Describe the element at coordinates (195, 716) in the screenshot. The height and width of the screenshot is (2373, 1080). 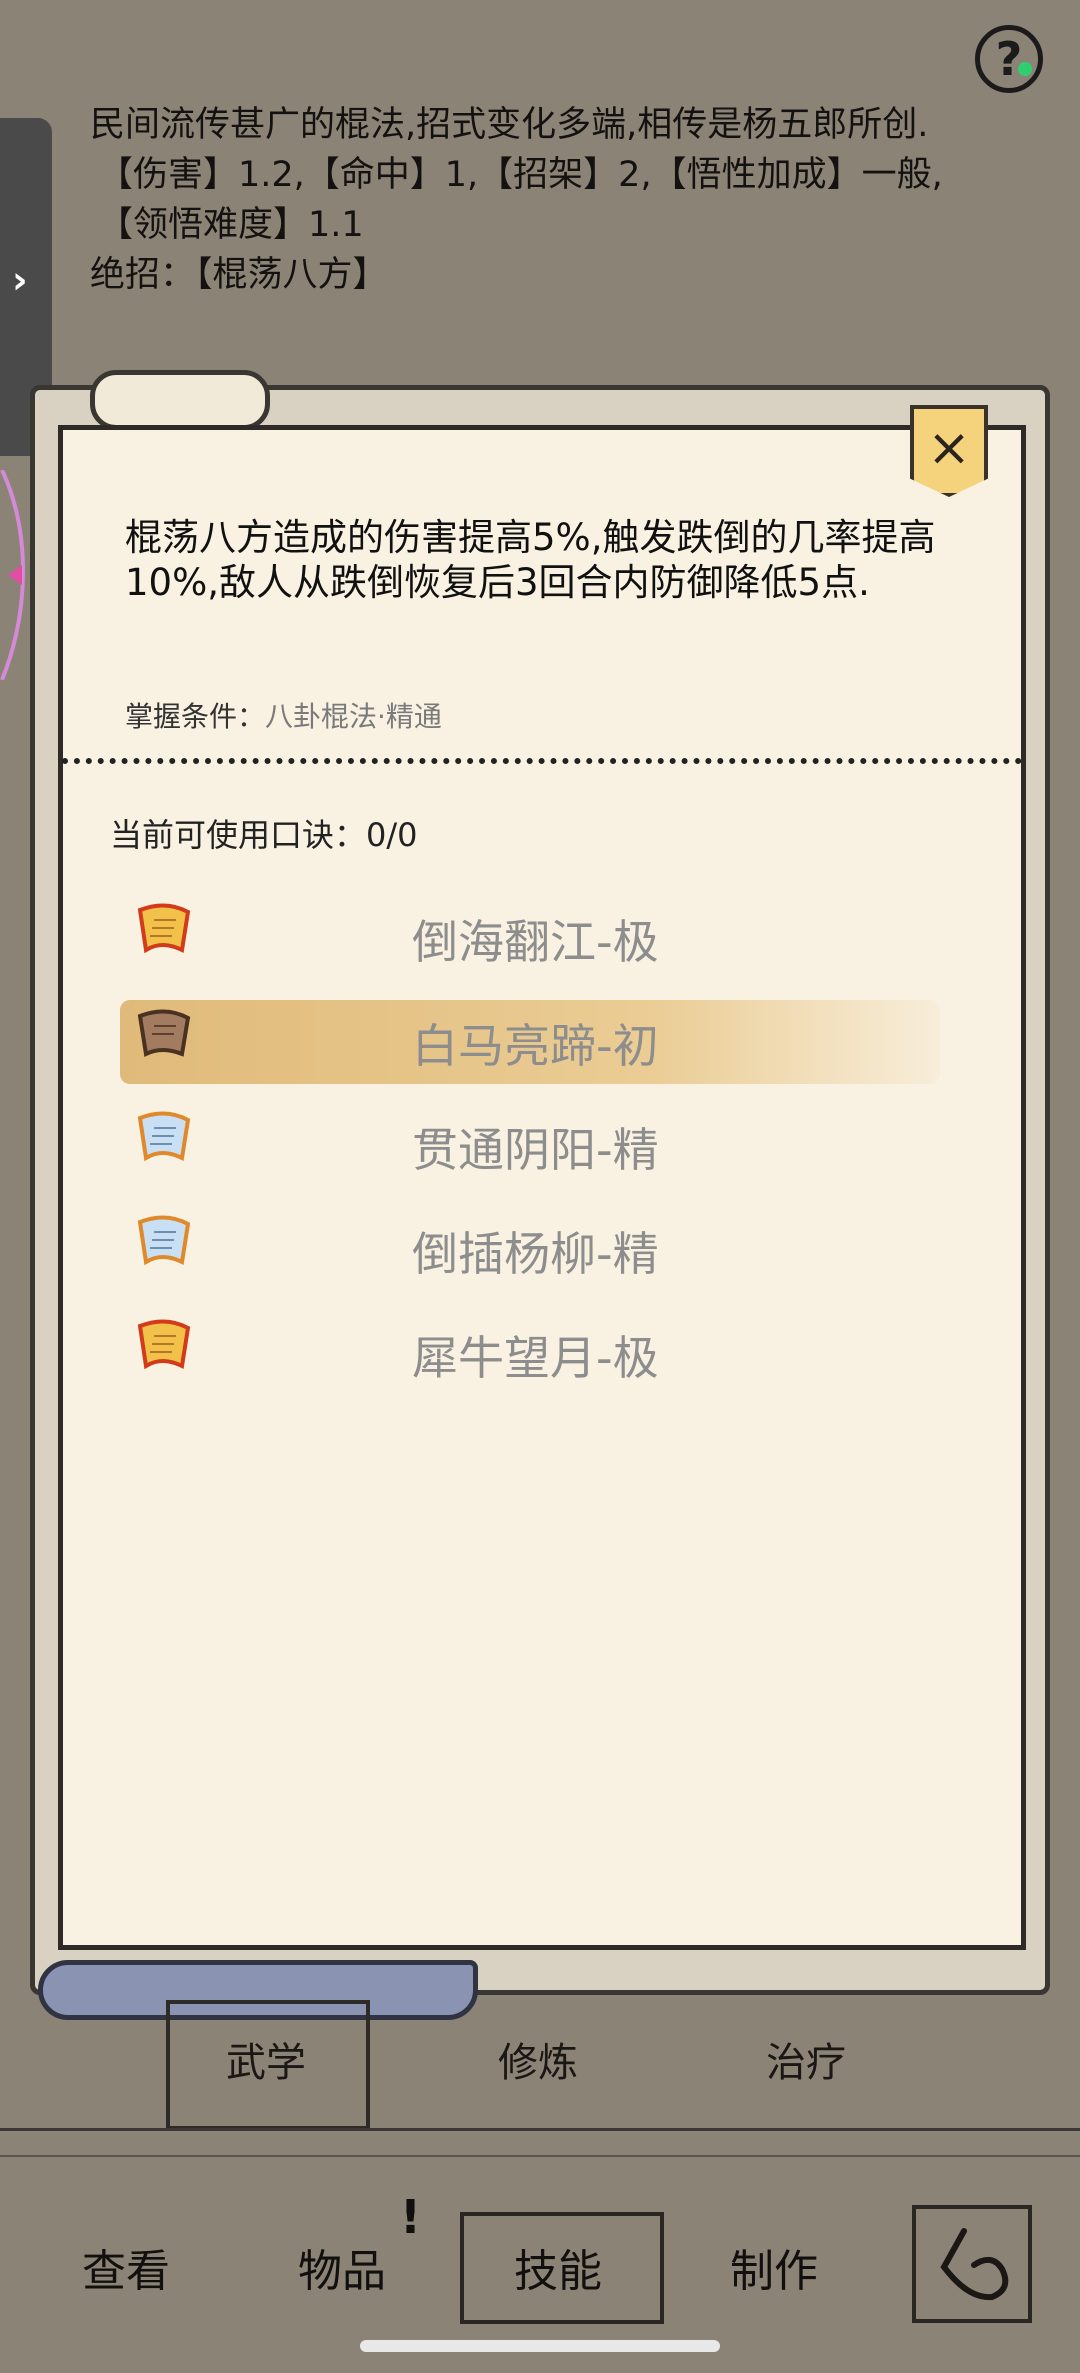
I see `requirement-label: 掌握条件：` at that location.